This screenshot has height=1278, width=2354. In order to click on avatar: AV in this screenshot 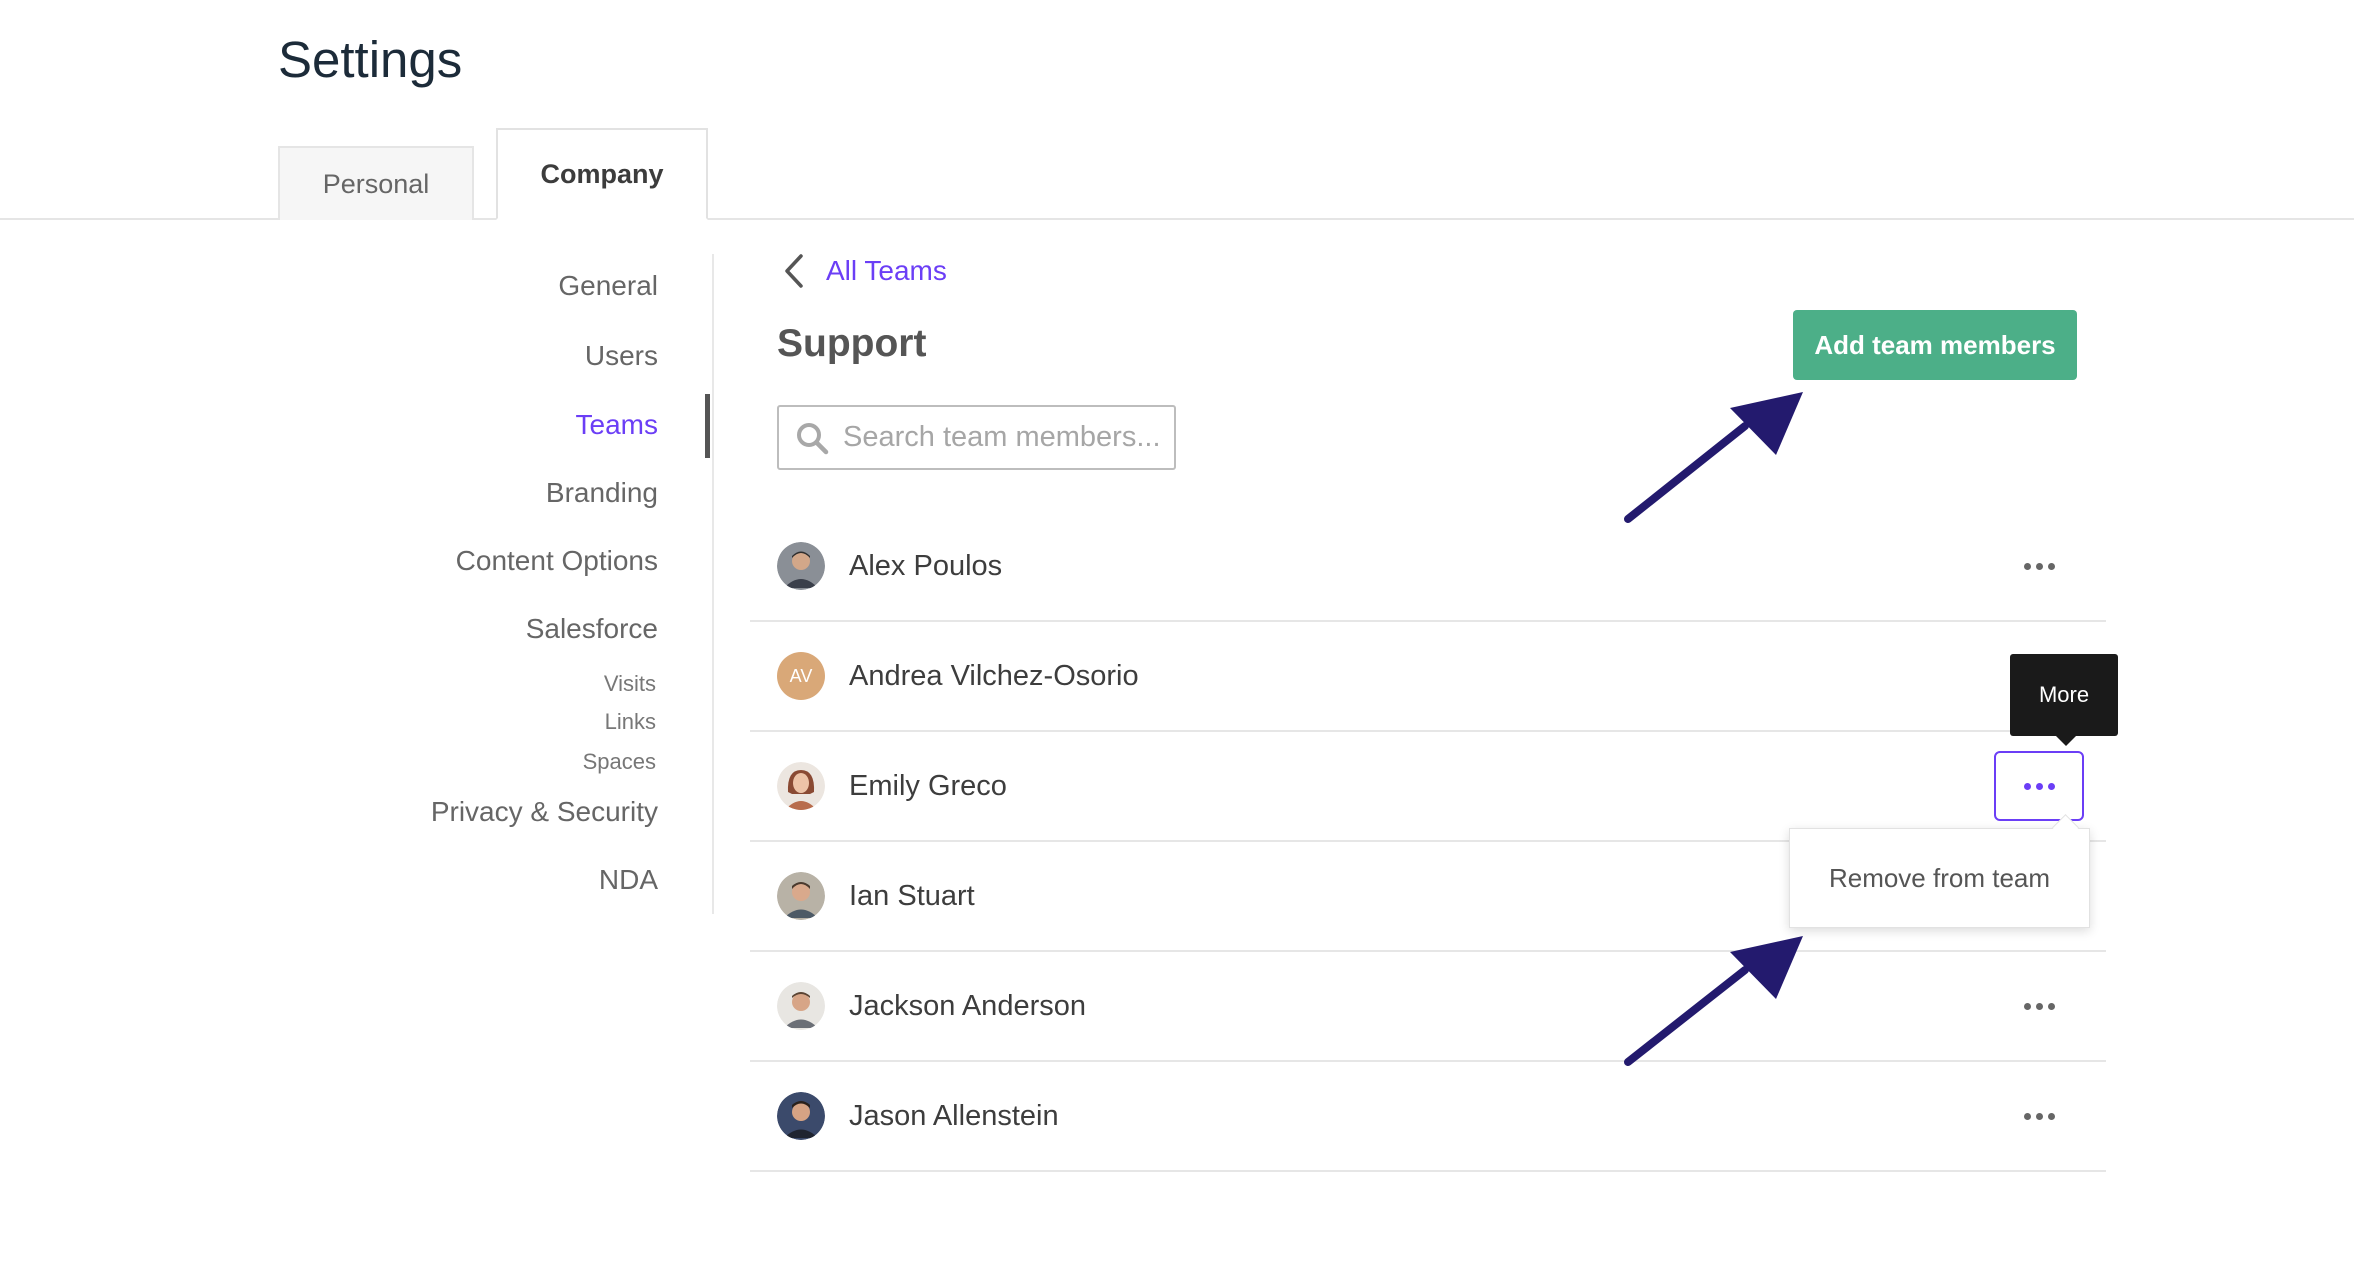, I will do `click(801, 676)`.